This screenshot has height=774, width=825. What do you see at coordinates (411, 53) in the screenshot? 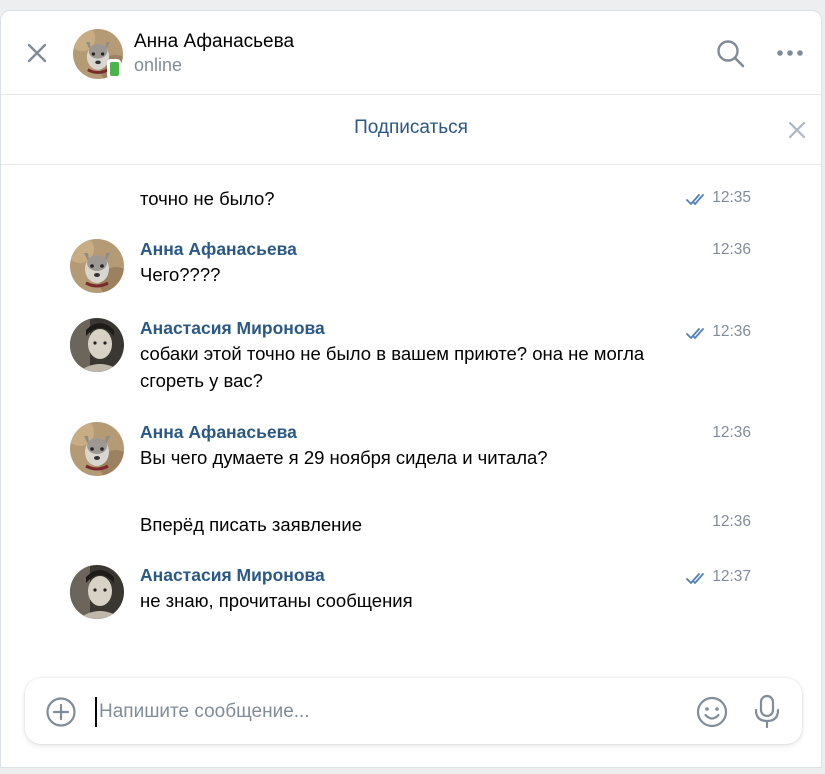
I see `chat-header: Анна Афанасьева online` at bounding box center [411, 53].